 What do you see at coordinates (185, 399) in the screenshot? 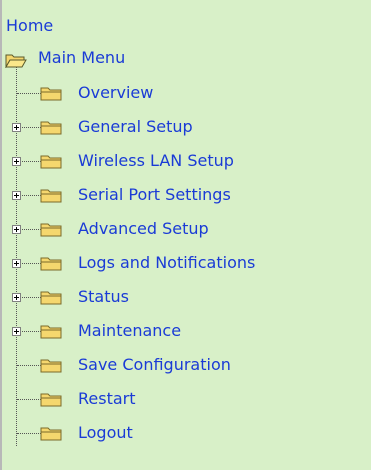
I see `tree-item-restart: Restart` at bounding box center [185, 399].